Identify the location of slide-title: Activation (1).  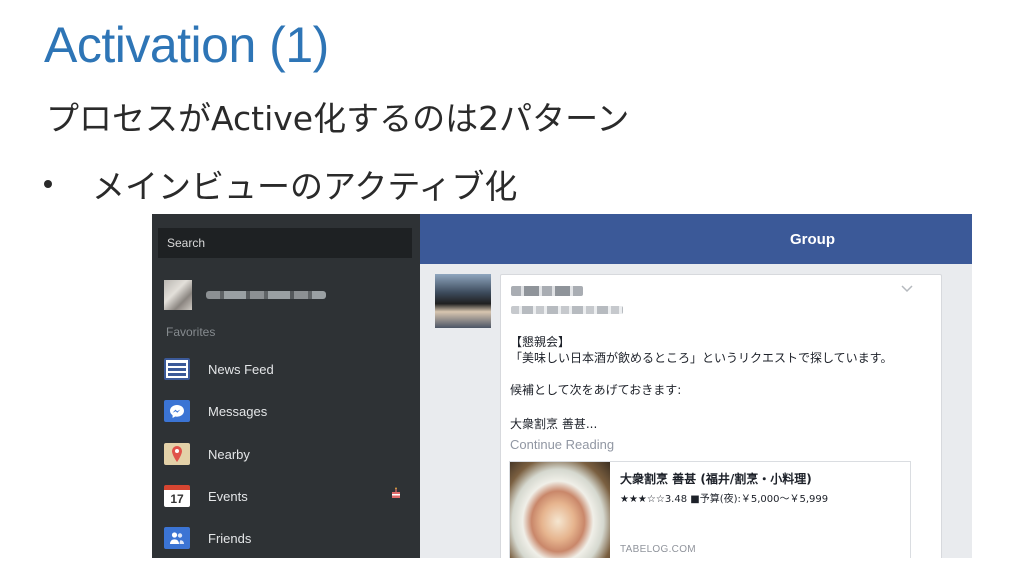
(186, 45).